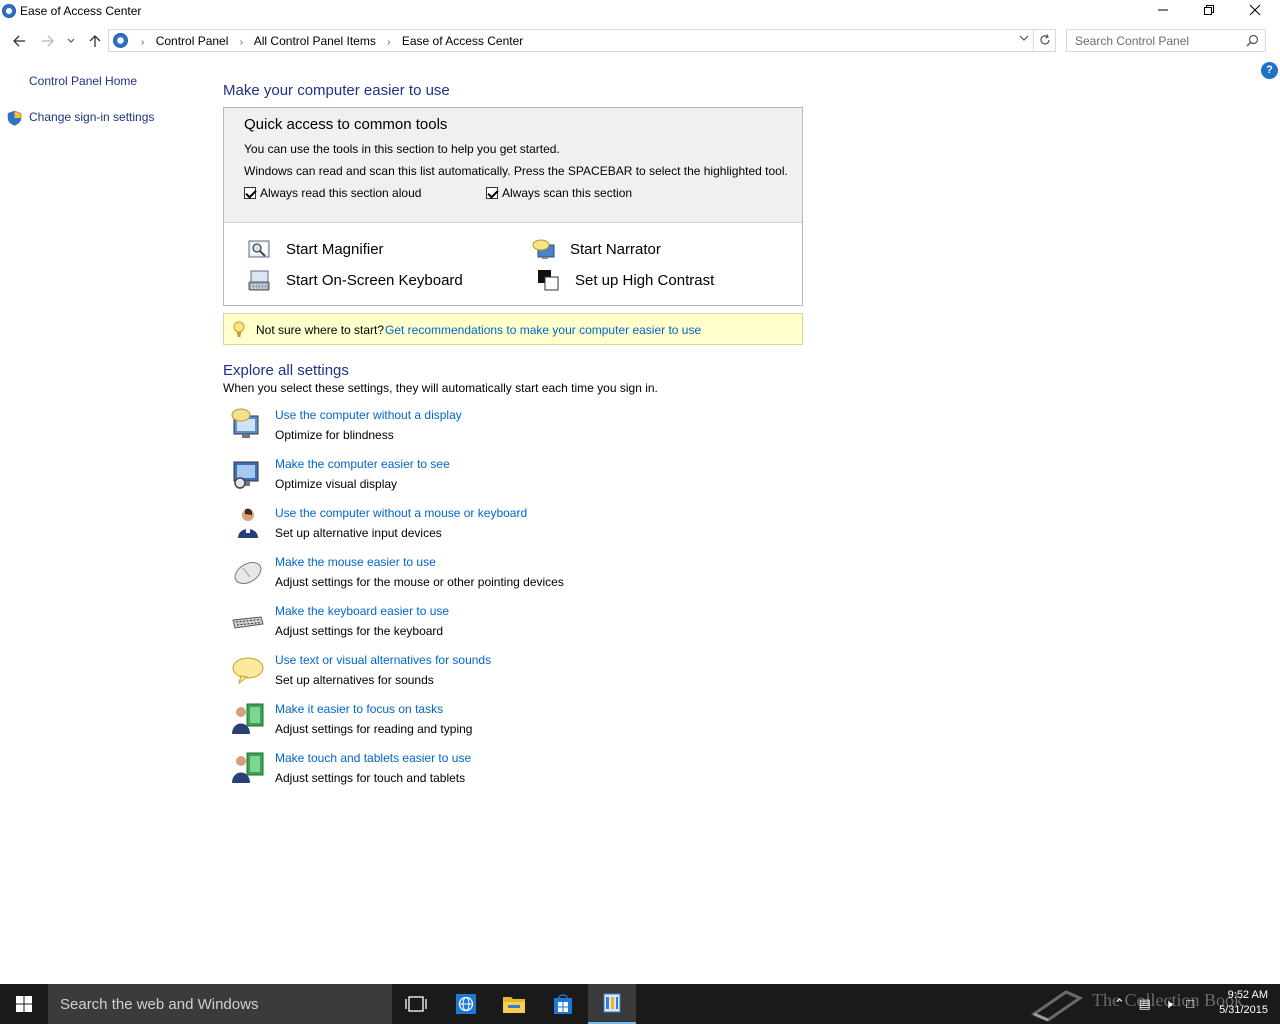 This screenshot has height=1024, width=1280. I want to click on scan-section-checkbox: Always scan this section, so click(559, 193).